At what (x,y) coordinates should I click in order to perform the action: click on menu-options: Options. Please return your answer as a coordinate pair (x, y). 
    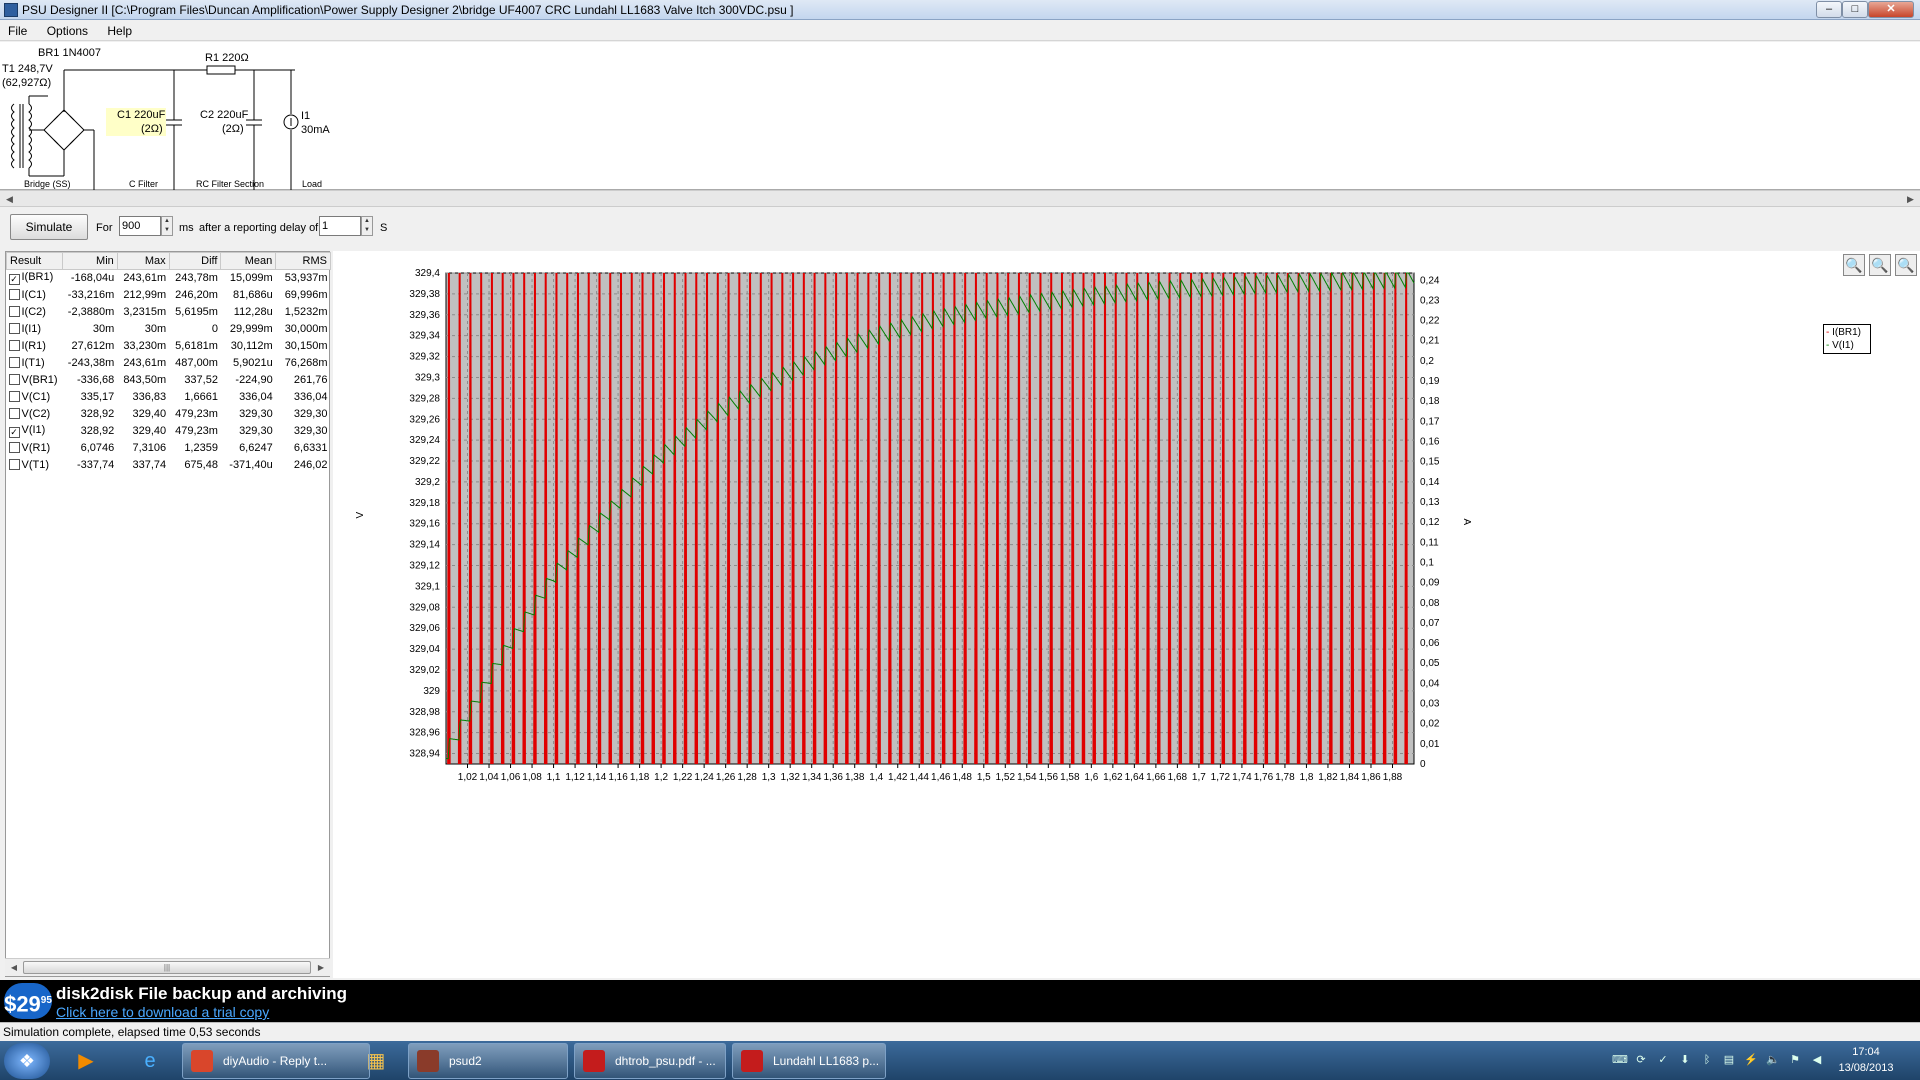
    Looking at the image, I should click on (67, 31).